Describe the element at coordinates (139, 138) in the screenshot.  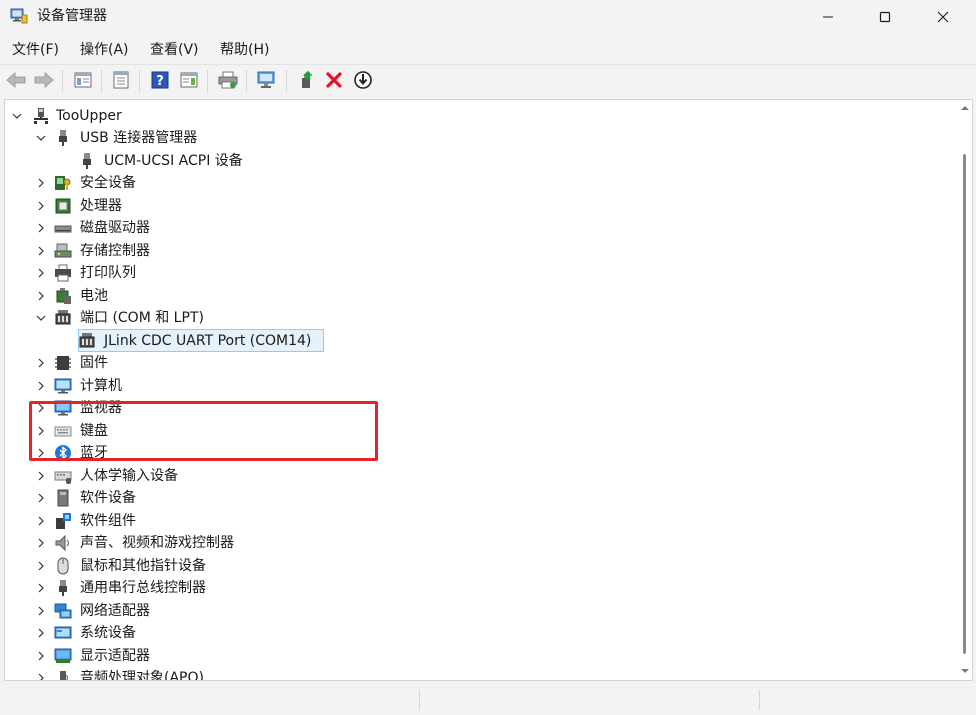
I see `tree-item-label: USB 连接器管理器` at that location.